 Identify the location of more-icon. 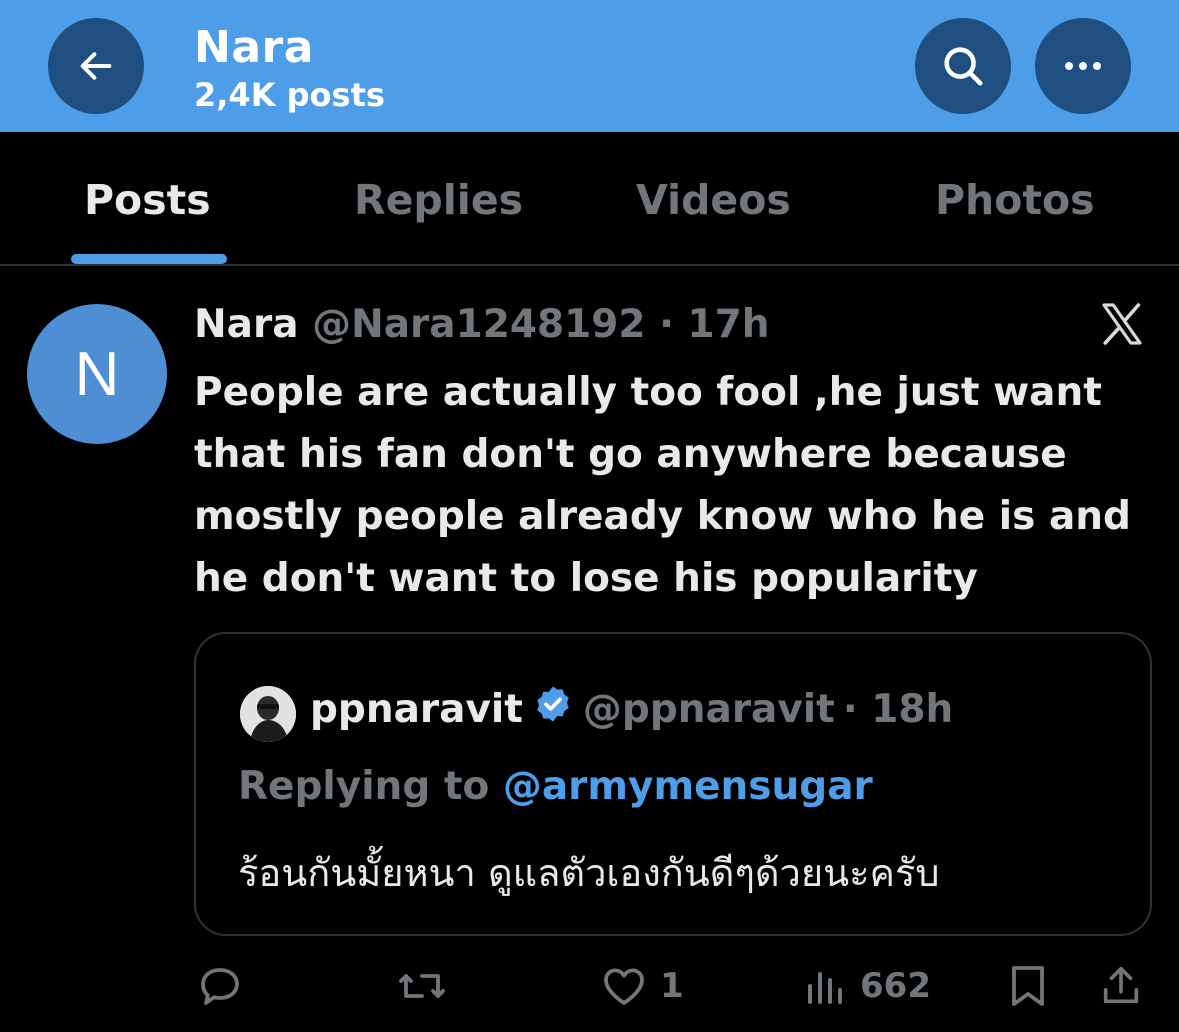
(1083, 66).